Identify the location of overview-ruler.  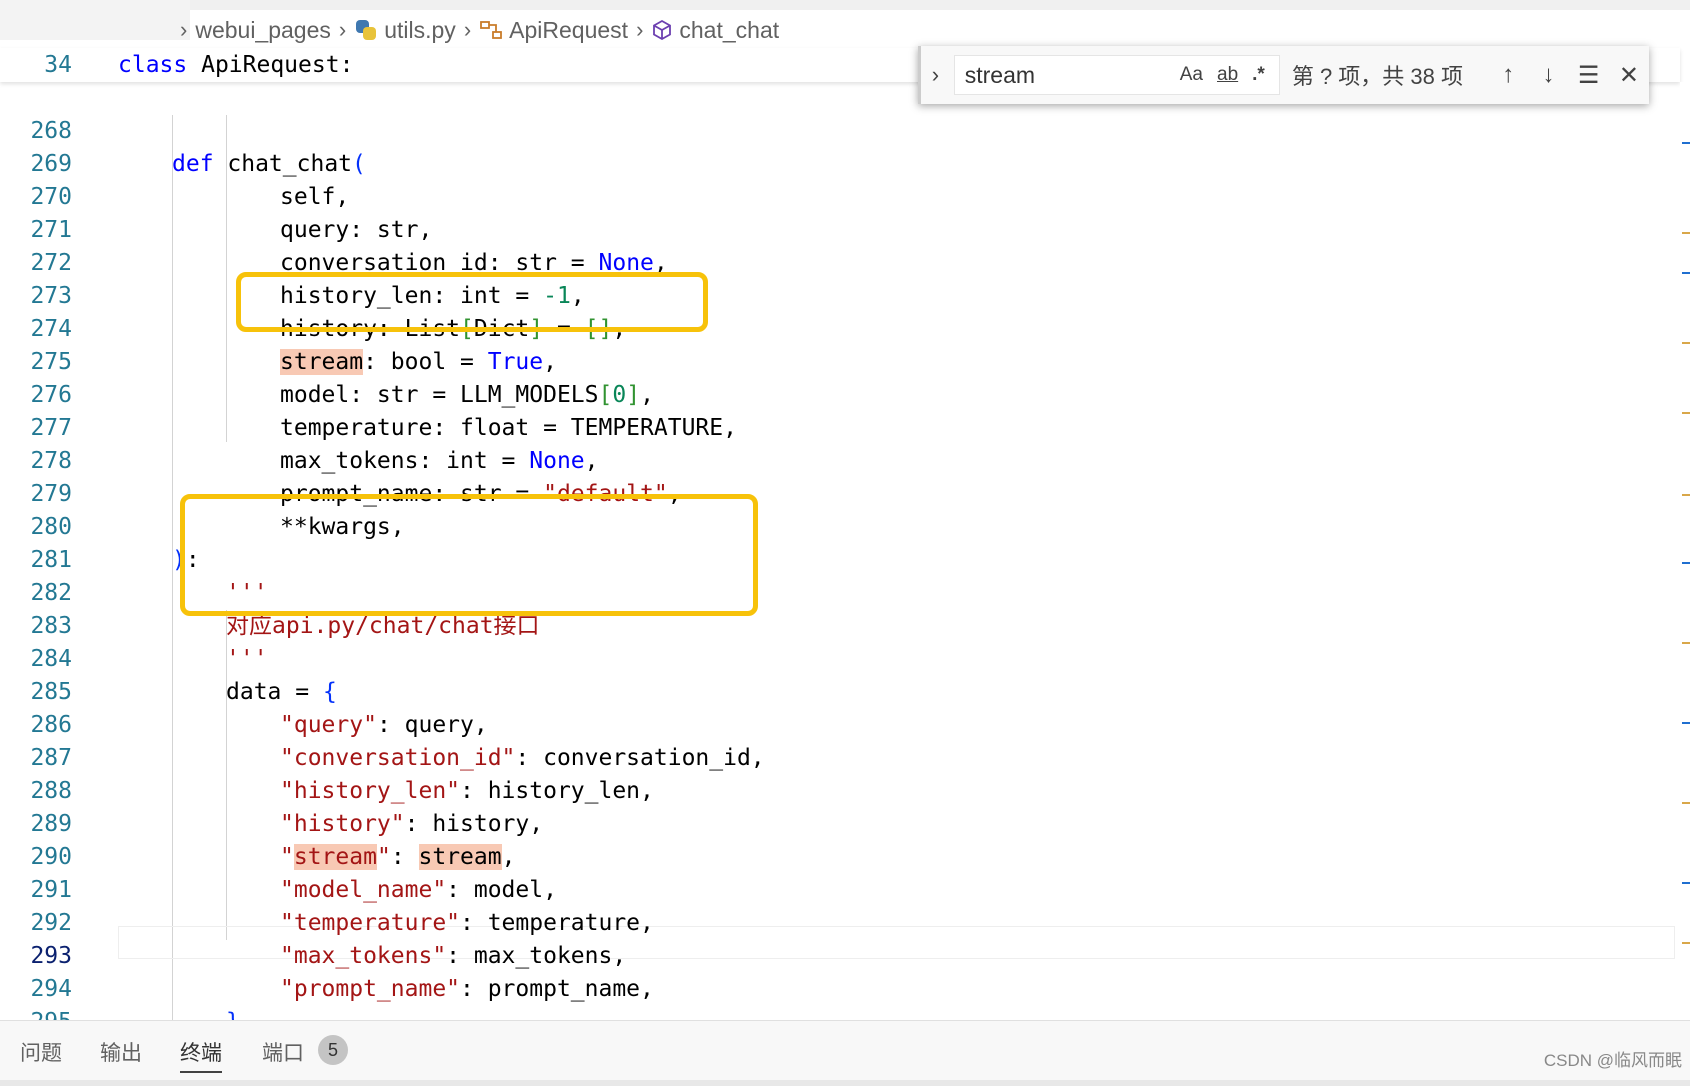
(1685, 551).